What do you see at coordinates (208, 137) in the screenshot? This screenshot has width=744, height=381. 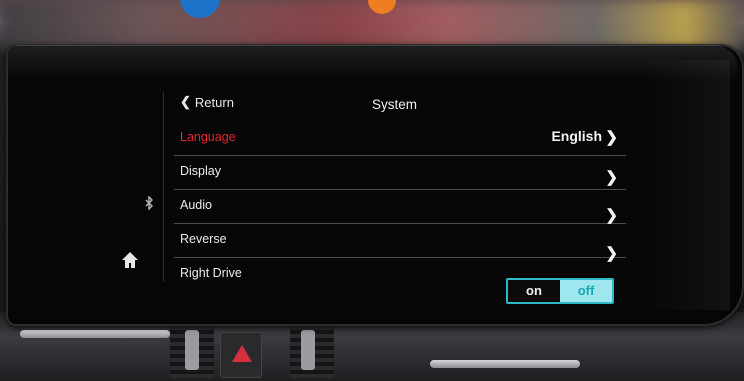 I see `menu-item-label: Language` at bounding box center [208, 137].